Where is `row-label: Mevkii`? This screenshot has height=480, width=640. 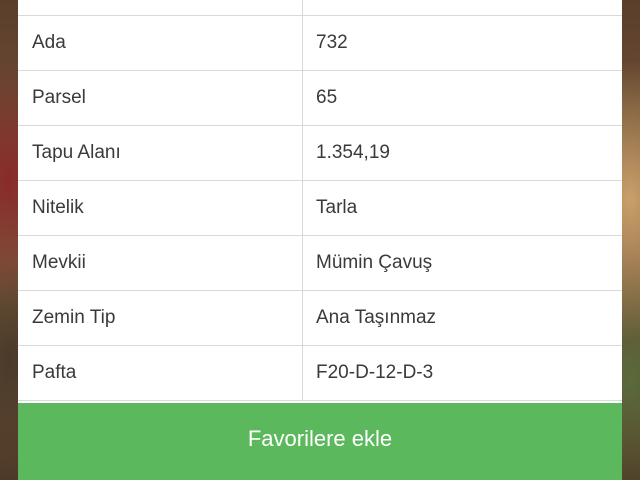 row-label: Mevkii is located at coordinates (160, 263).